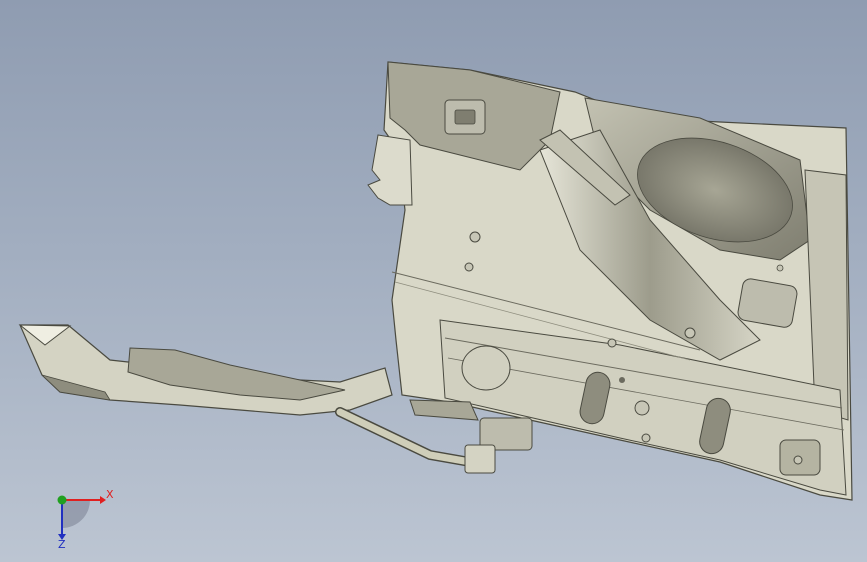  I want to click on floor-bracket, so click(767, 303).